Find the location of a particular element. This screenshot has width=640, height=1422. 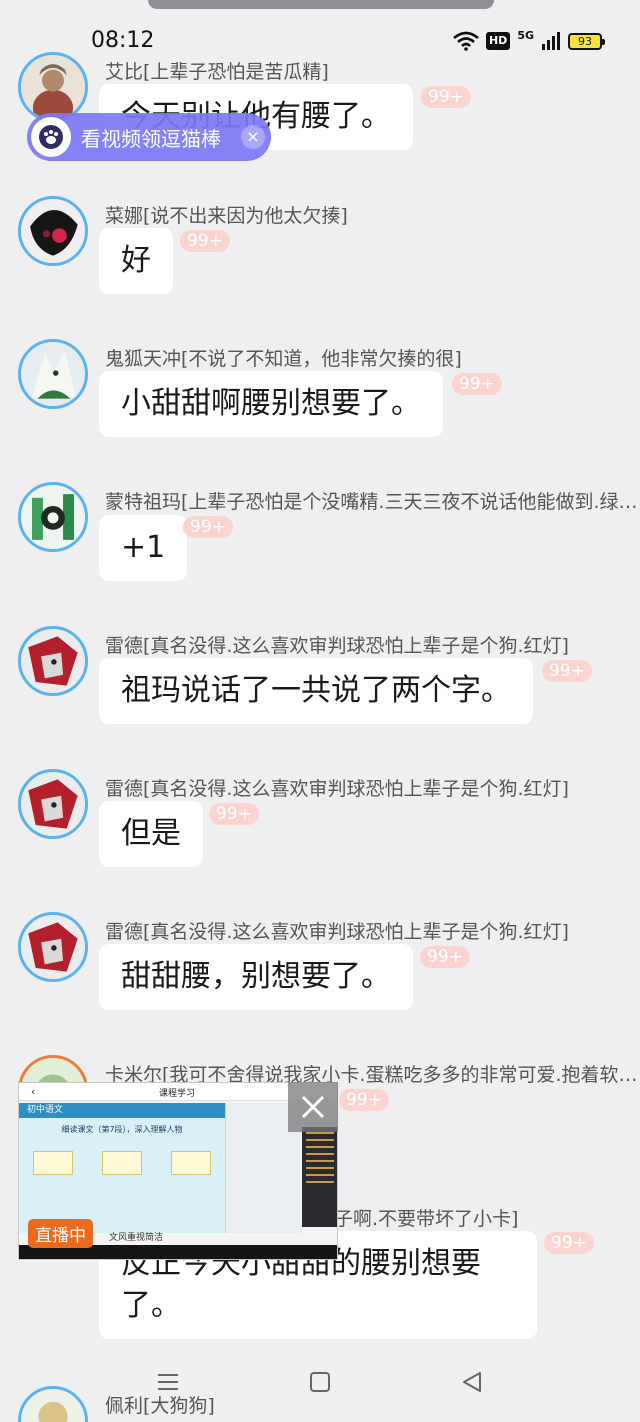

menu-icon is located at coordinates (168, 1382).